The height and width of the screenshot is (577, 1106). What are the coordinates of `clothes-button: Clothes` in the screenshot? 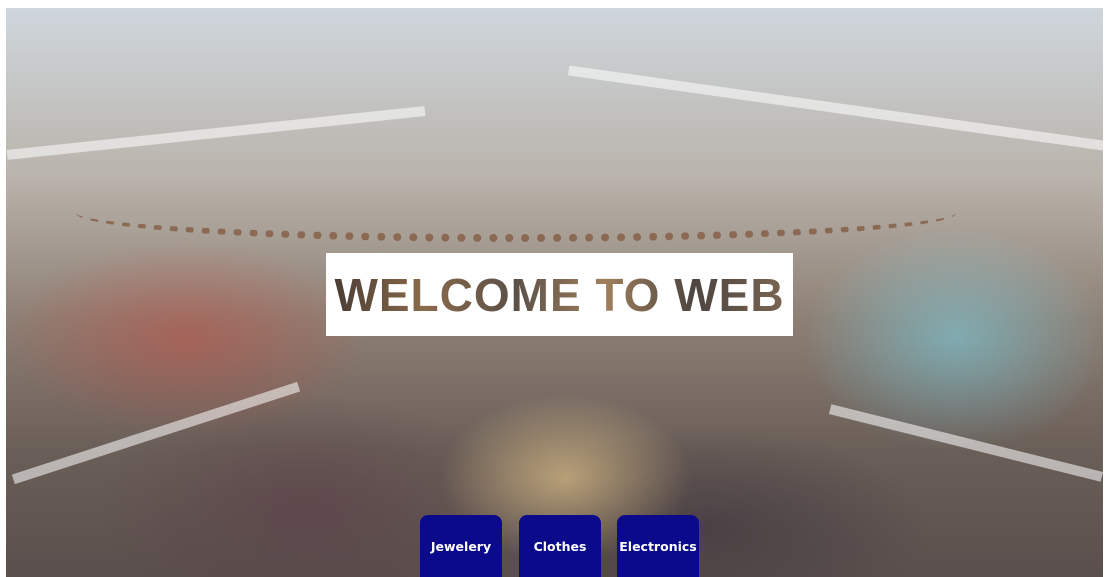 It's located at (560, 546).